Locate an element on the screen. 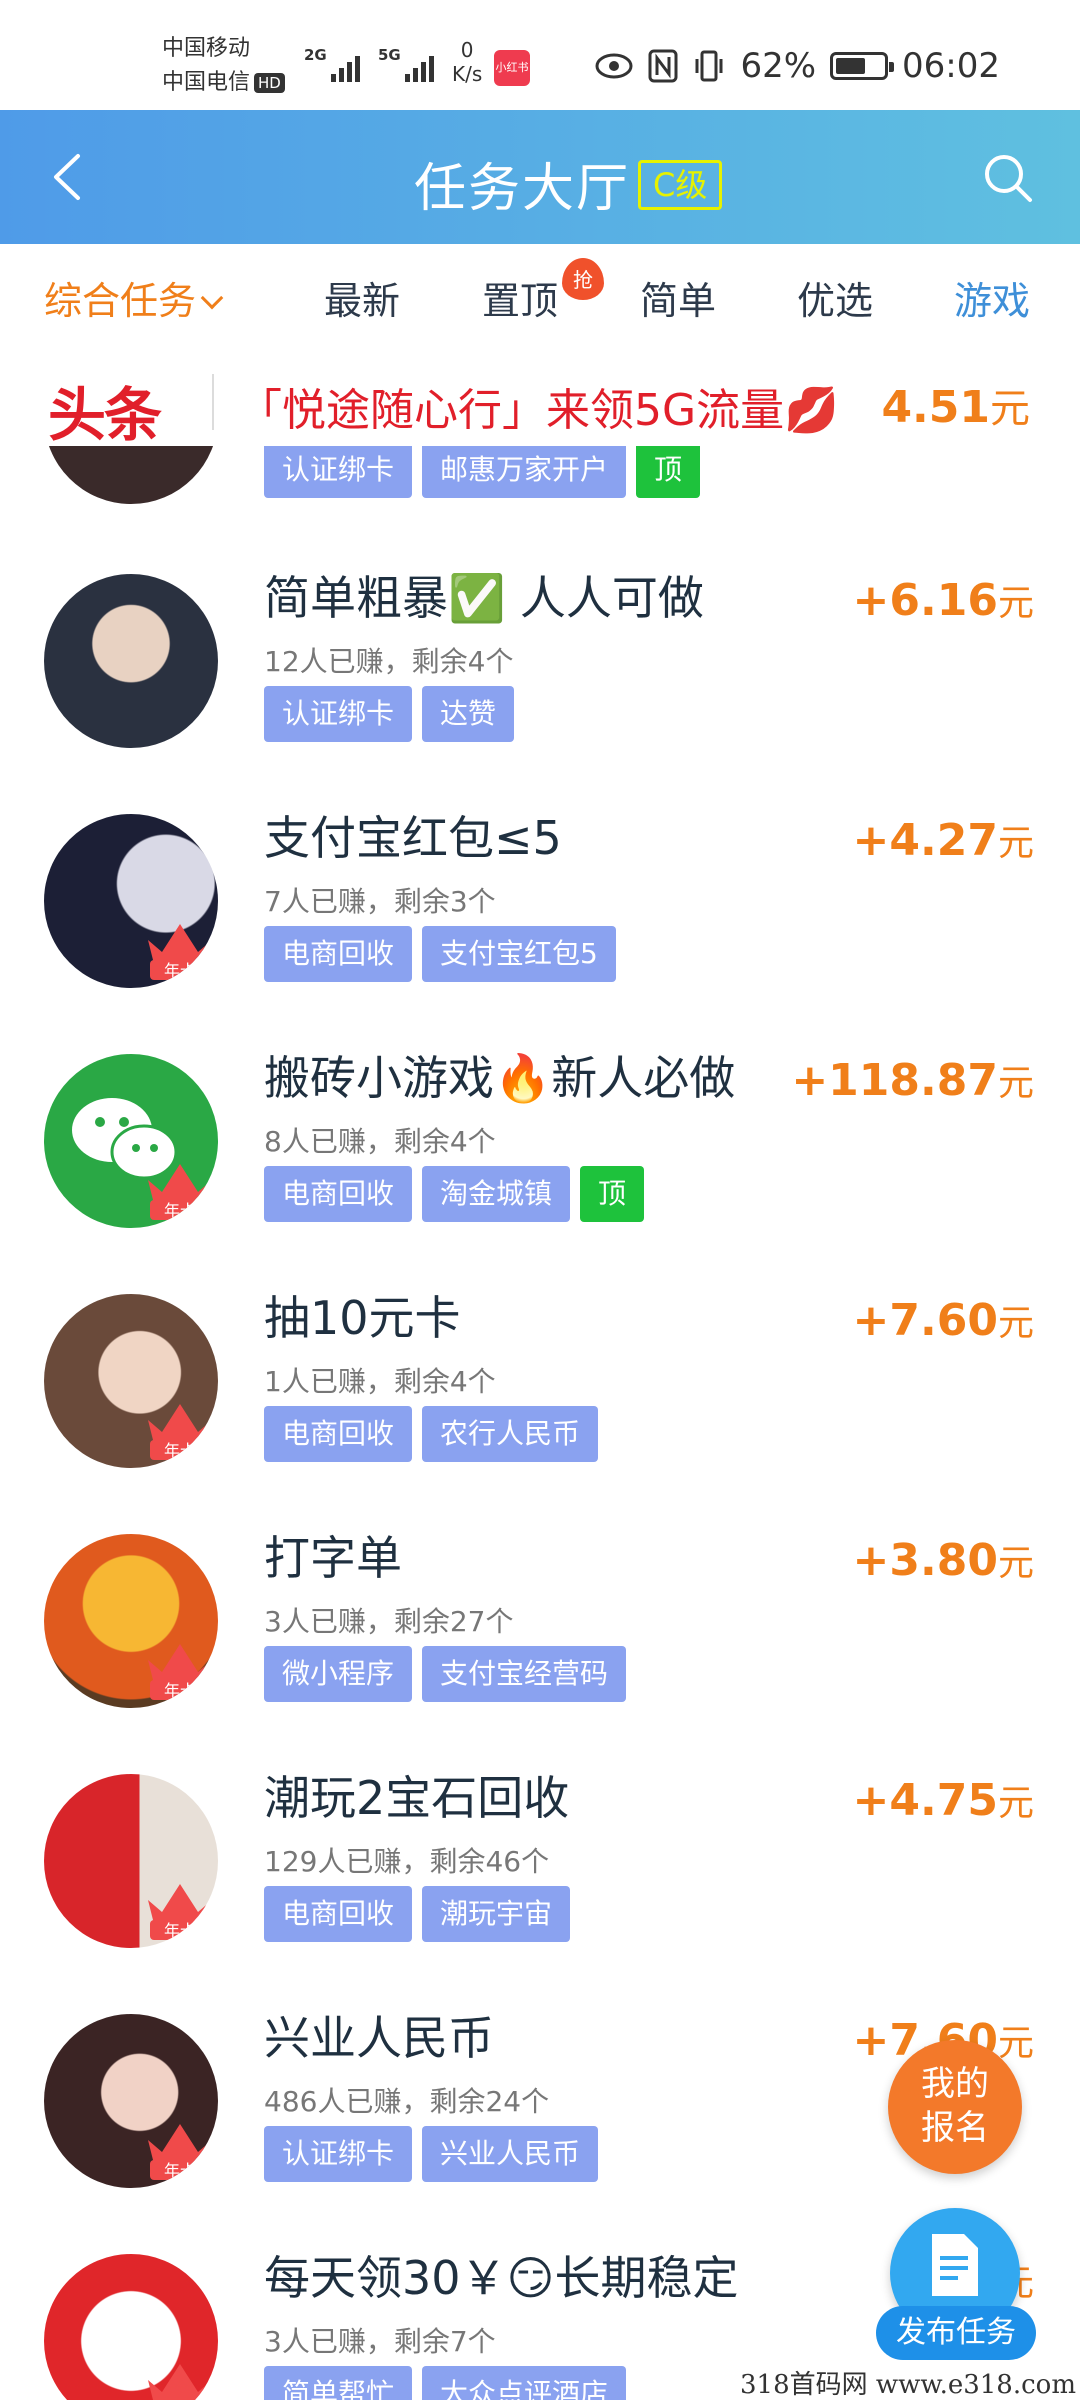 The image size is (1080, 2400). price-value: +118.87 is located at coordinates (894, 1080).